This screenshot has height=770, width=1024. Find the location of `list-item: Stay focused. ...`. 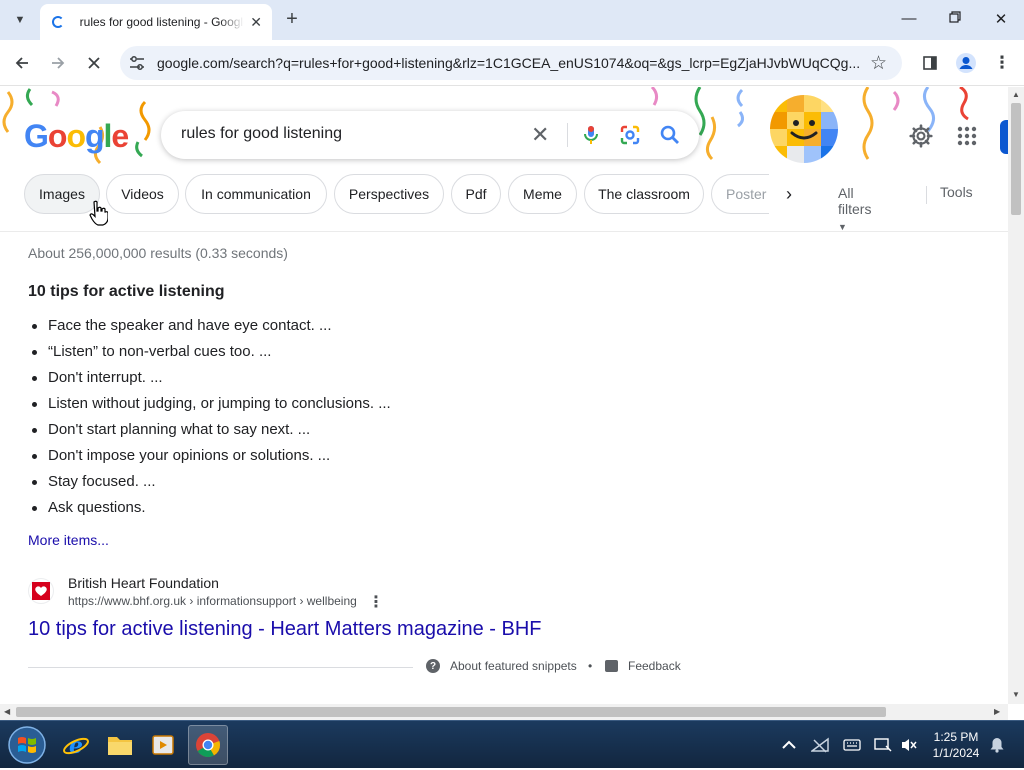

list-item: Stay focused. ... is located at coordinates (211, 485).